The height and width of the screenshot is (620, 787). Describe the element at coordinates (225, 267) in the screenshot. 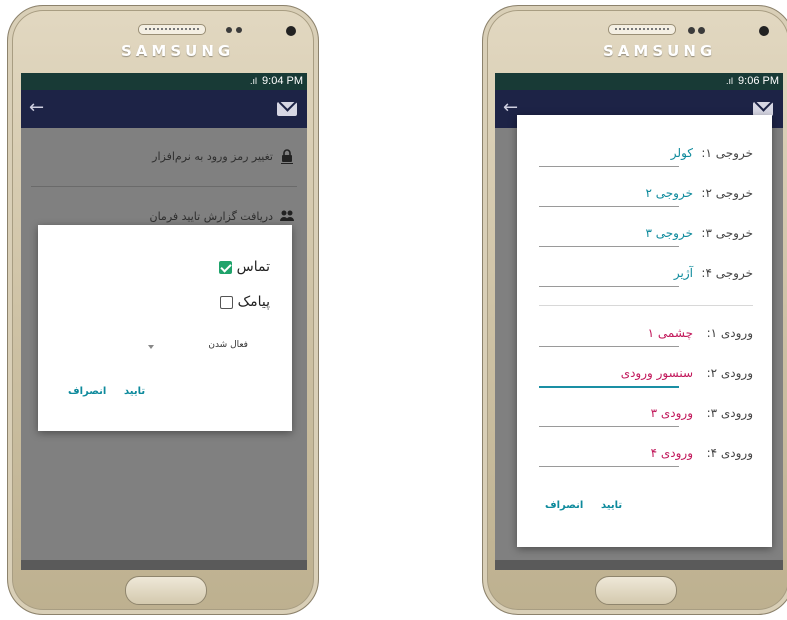

I see `checkbox-call` at that location.